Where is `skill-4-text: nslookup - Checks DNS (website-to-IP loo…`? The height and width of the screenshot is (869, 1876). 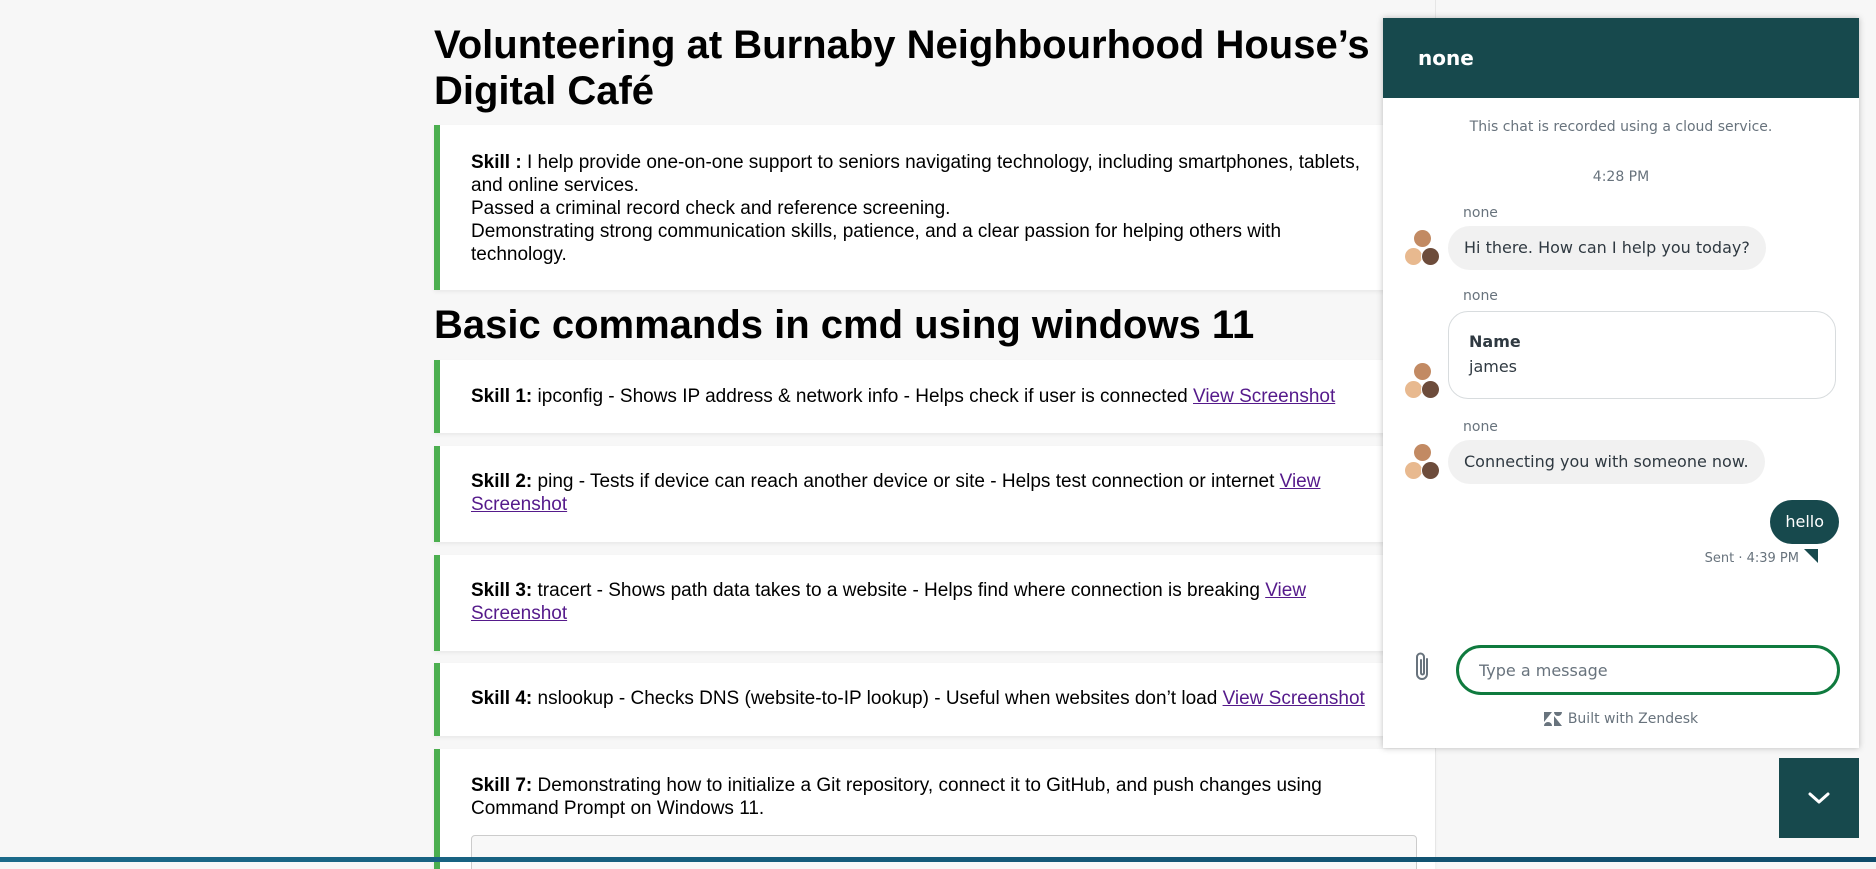 skill-4-text: nslookup - Checks DNS (website-to-IP loo… is located at coordinates (877, 698).